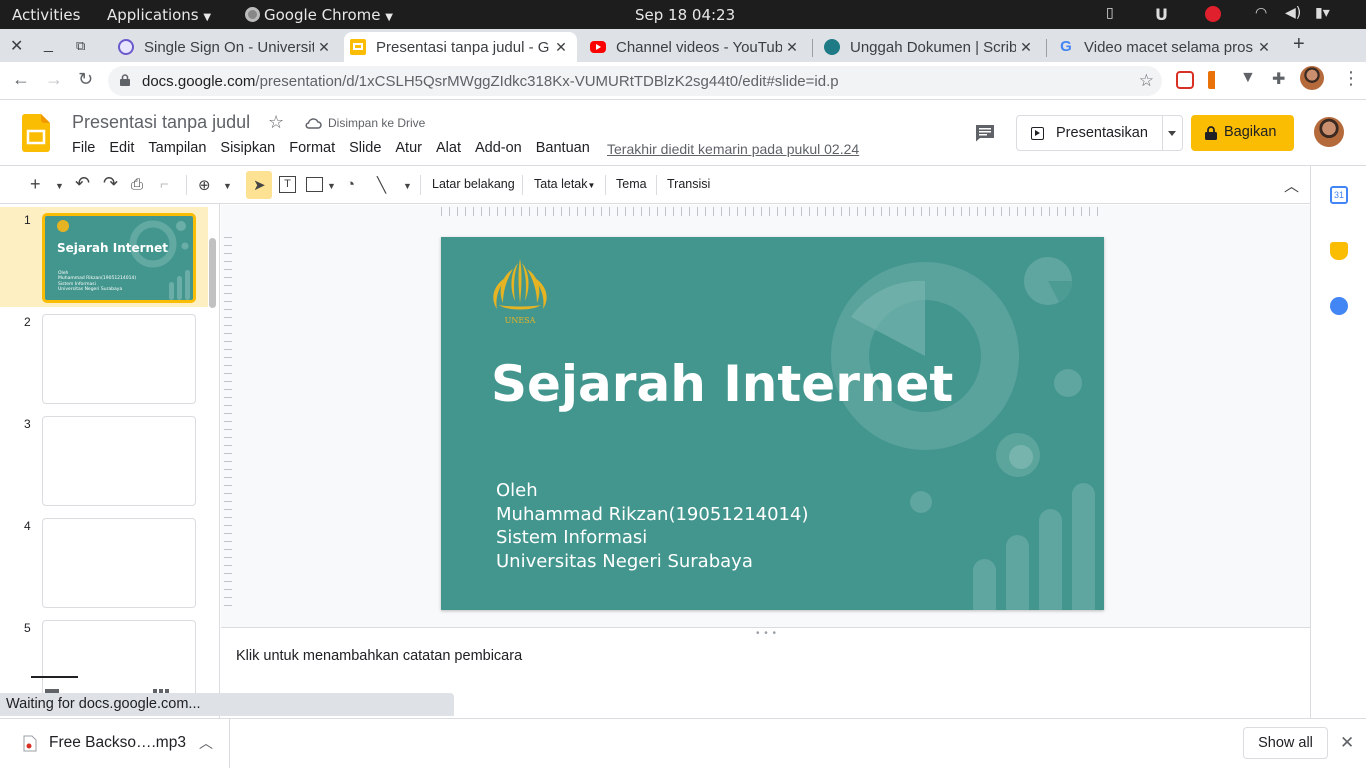  Describe the element at coordinates (733, 149) in the screenshot. I see `last-edit-link: Terakhir diedit kemarin pada pukul 02.24` at that location.